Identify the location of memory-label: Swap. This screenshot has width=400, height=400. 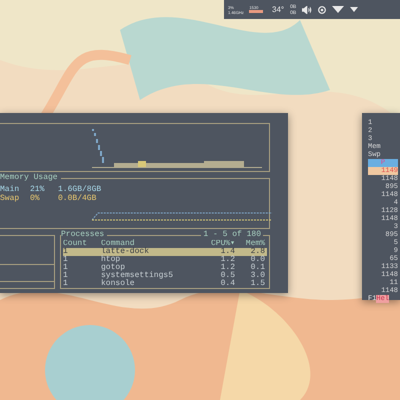
(10, 198).